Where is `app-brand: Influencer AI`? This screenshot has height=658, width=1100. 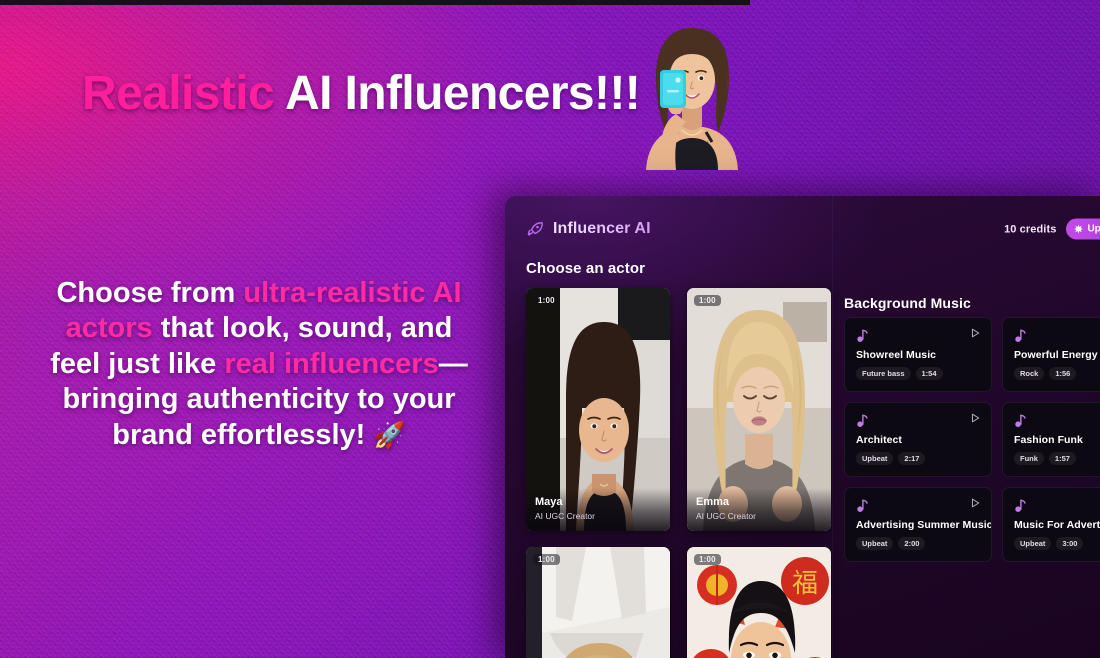
app-brand: Influencer AI is located at coordinates (588, 229).